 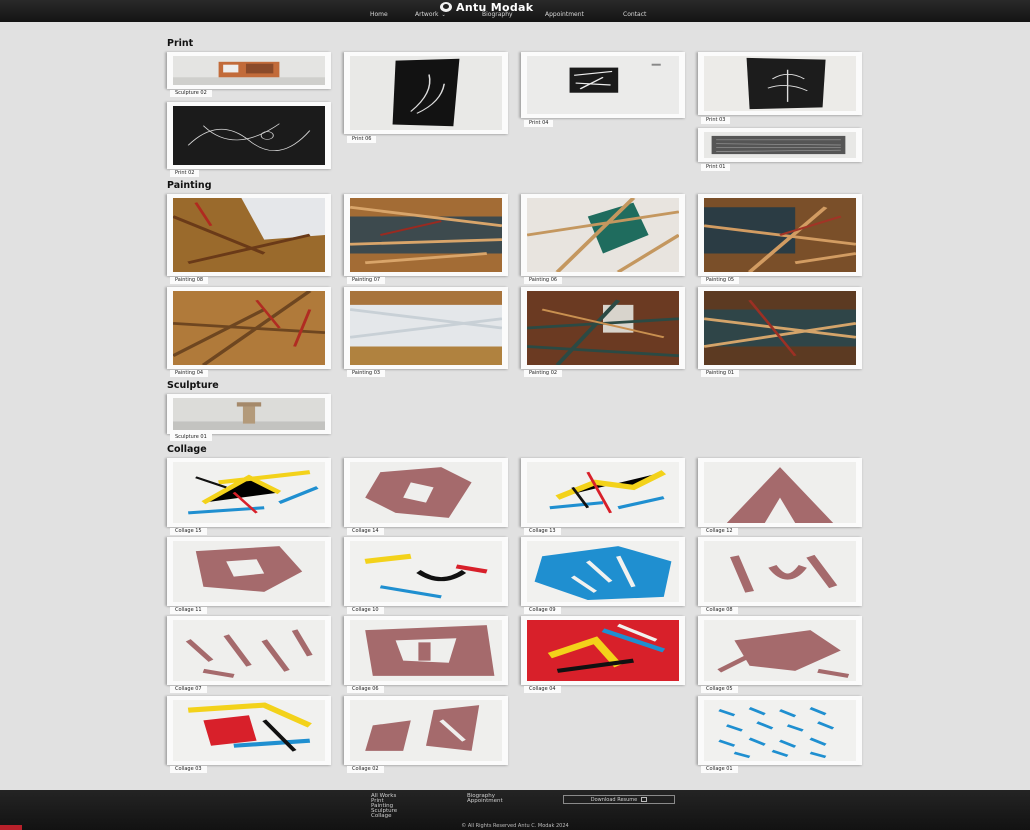 I want to click on section-title-collage: Collage, so click(x=187, y=449).